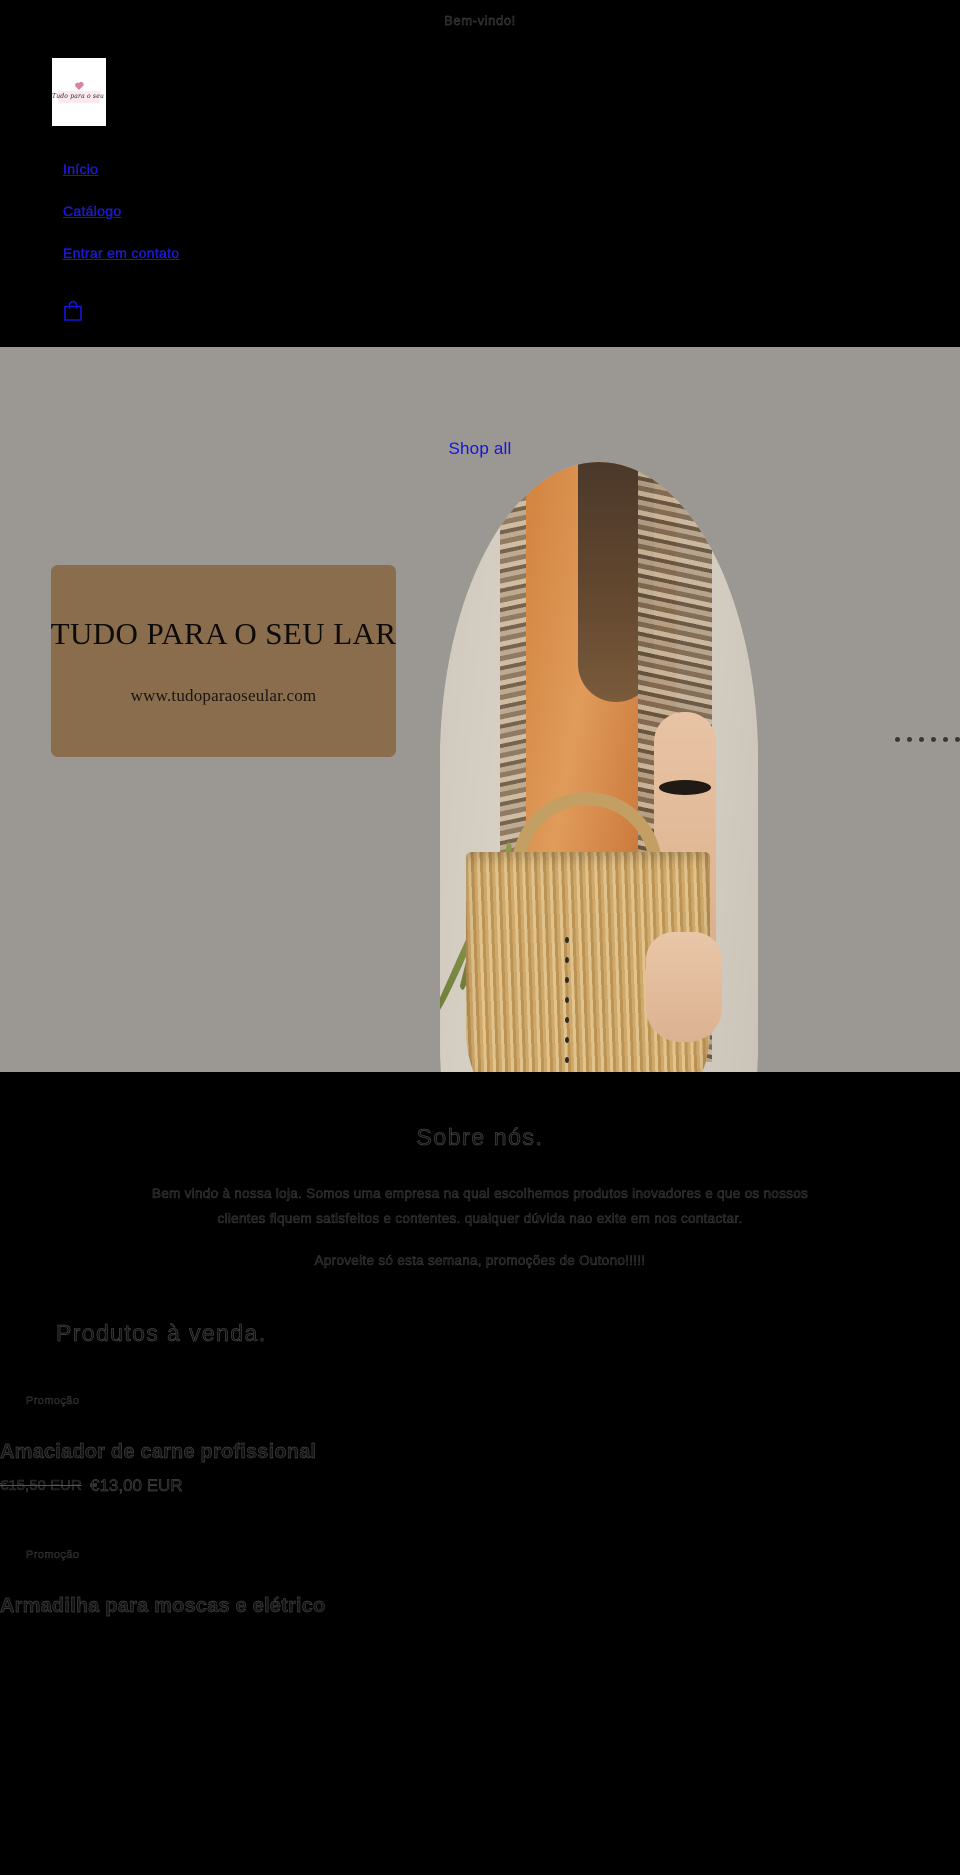 This screenshot has width=960, height=1875. Describe the element at coordinates (223, 633) in the screenshot. I see `hero-banner-title: TUDO PARA O SEU LAR` at that location.